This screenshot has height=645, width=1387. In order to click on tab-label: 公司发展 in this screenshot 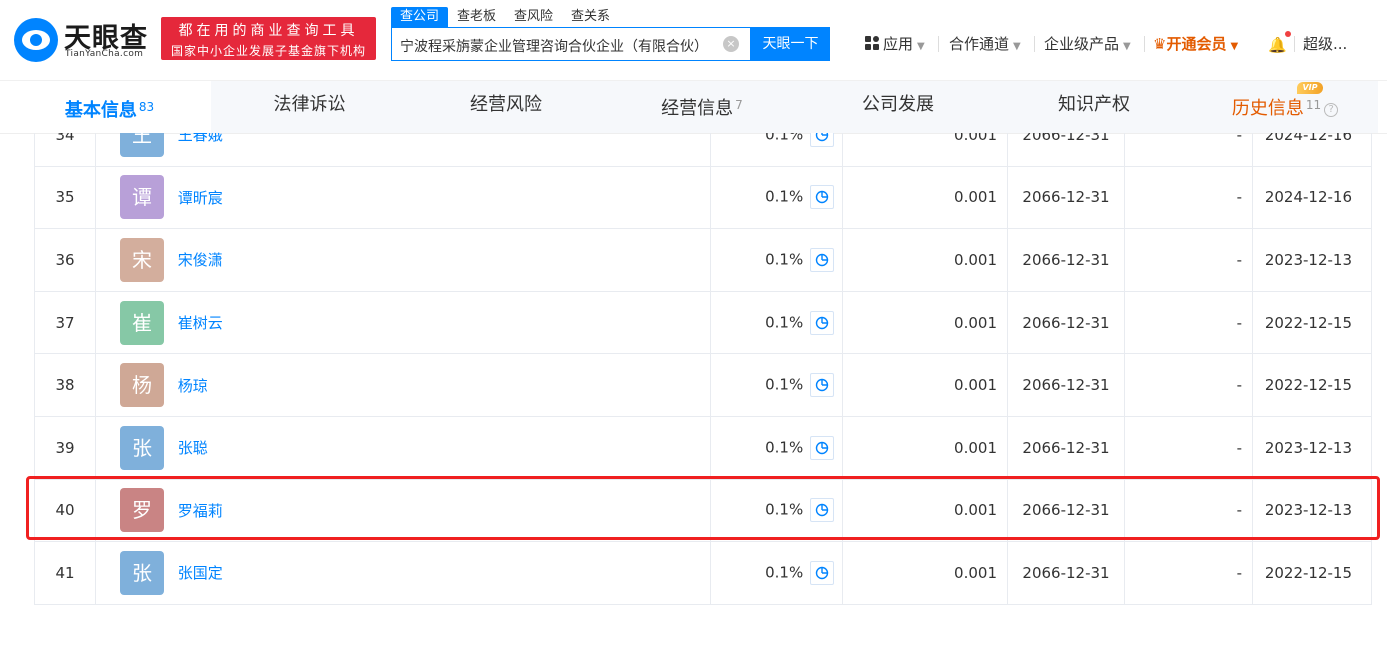, I will do `click(898, 104)`.